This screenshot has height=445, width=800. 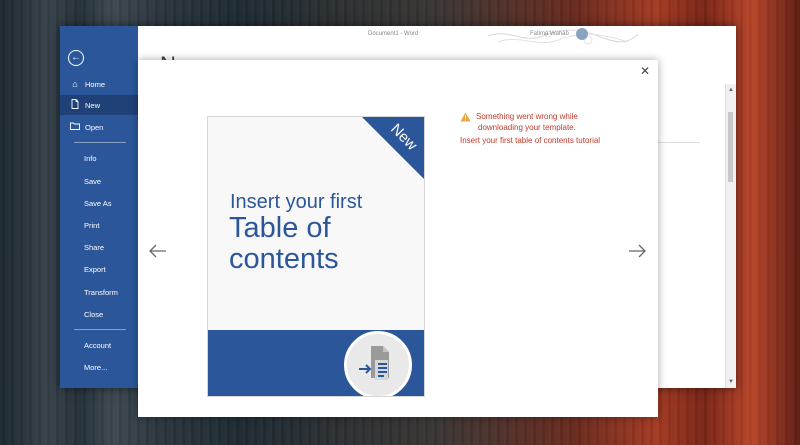 I want to click on previous-arrow-icon, so click(x=158, y=251).